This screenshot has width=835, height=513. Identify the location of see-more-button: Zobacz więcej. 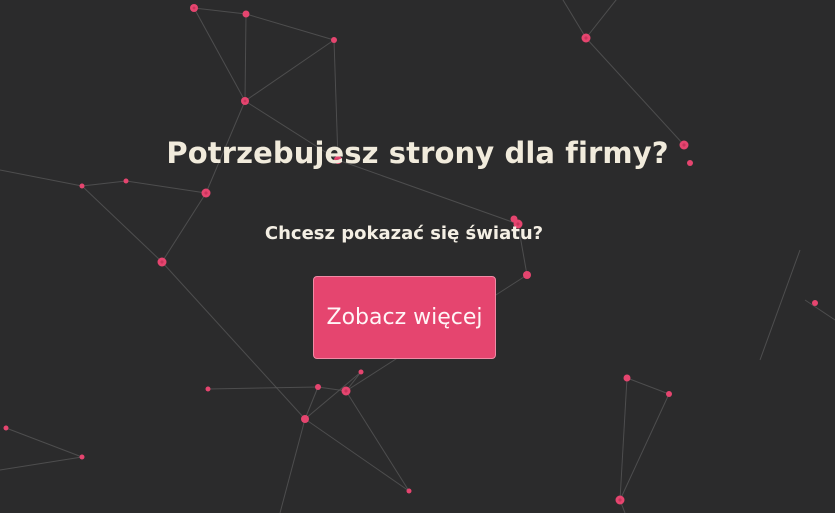
(404, 317).